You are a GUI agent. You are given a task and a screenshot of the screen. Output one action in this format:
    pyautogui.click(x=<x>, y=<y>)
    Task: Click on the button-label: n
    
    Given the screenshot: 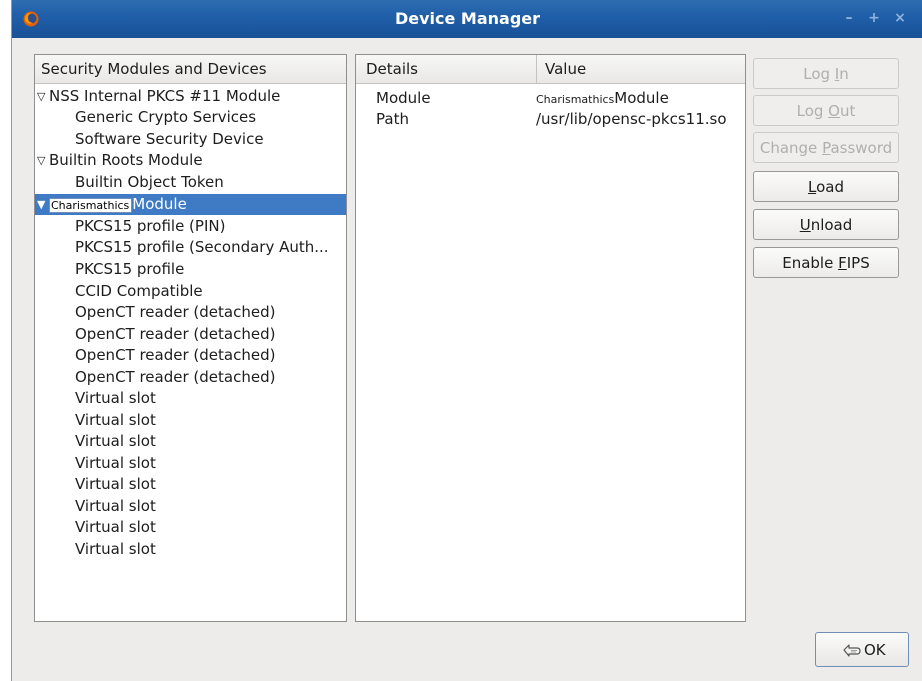 What is the action you would take?
    pyautogui.click(x=844, y=74)
    